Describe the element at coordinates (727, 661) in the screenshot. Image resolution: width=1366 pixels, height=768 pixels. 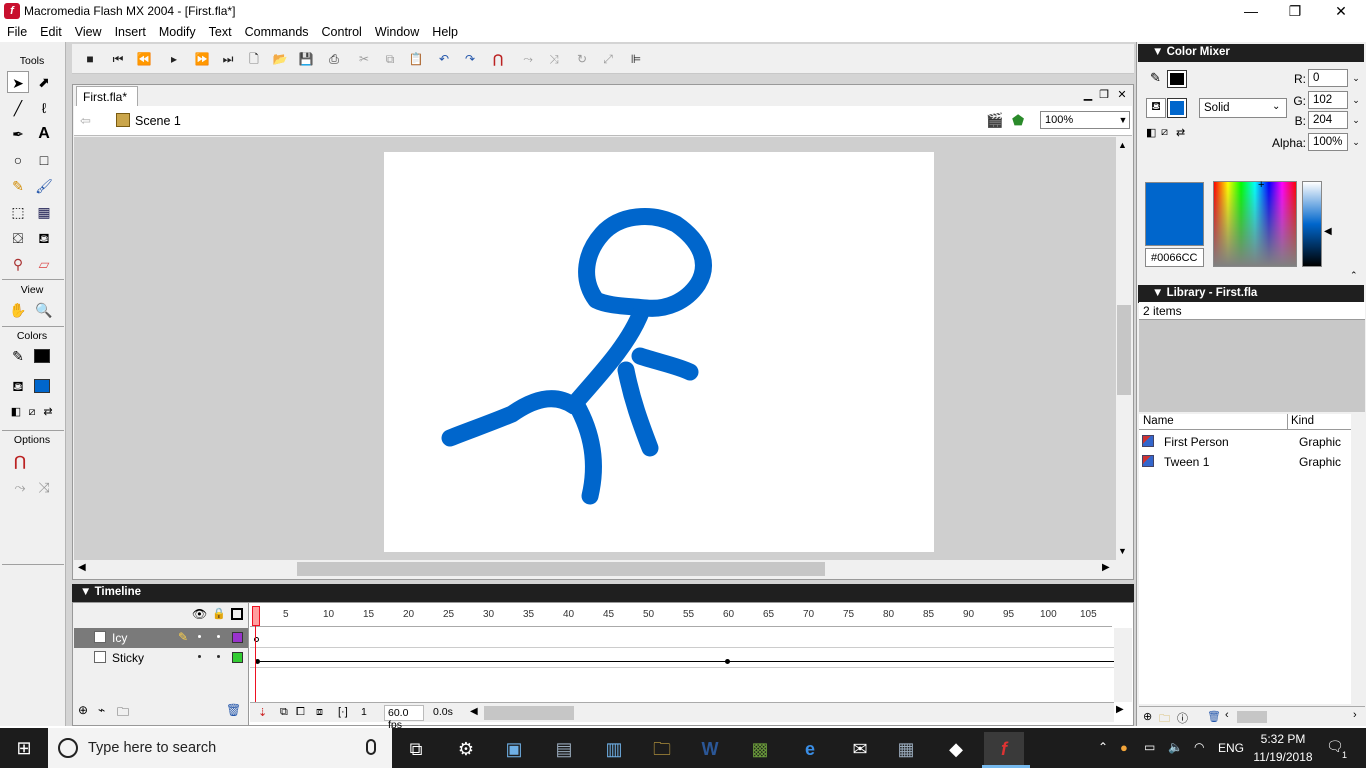
I see `keyframe` at that location.